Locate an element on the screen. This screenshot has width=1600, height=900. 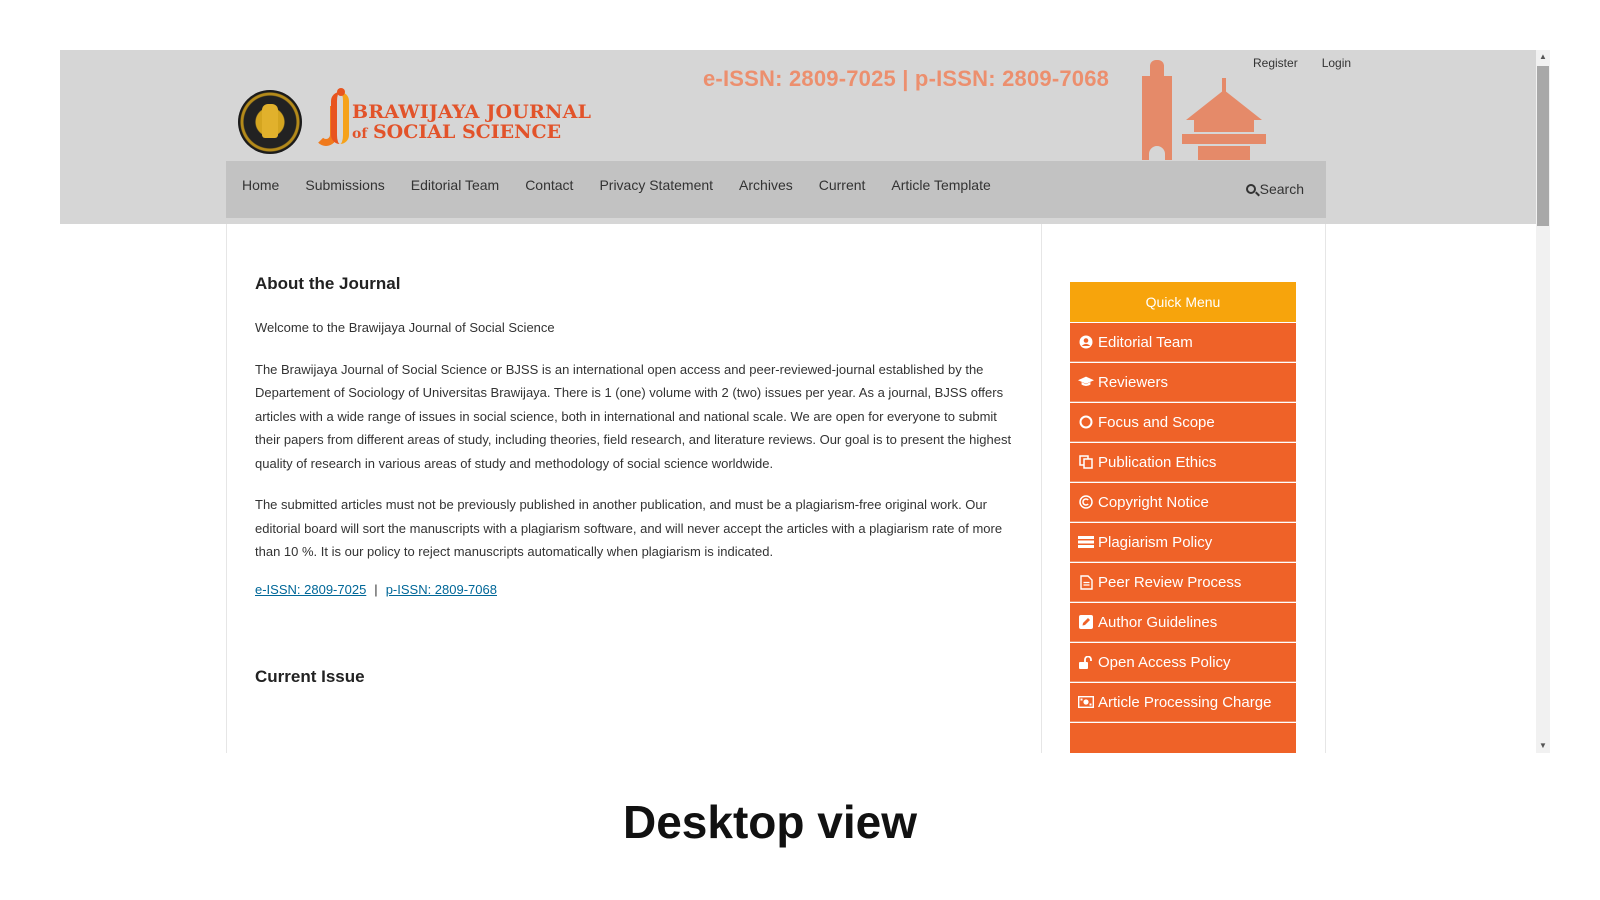
nav-article-template: Article Template is located at coordinates (940, 185).